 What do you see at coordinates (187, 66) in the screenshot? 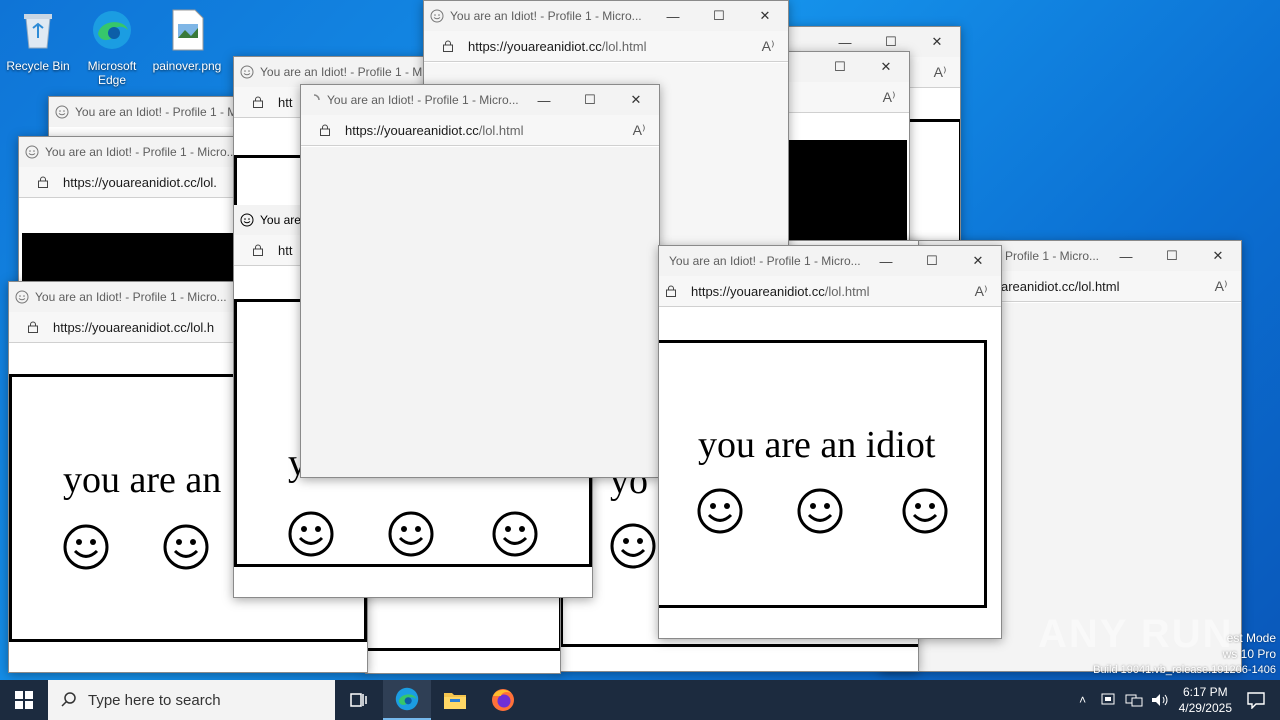
I see `desktop-icon-label: painover.png` at bounding box center [187, 66].